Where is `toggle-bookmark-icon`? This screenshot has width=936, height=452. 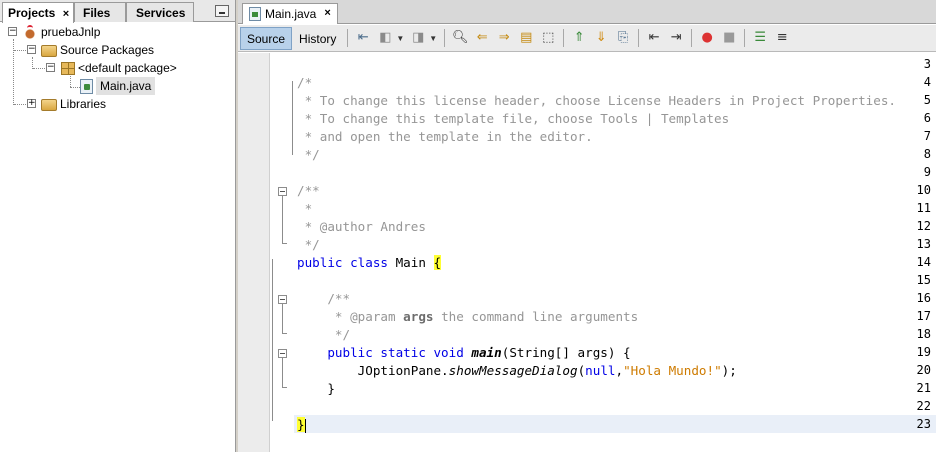
toggle-bookmark-icon is located at coordinates (623, 38).